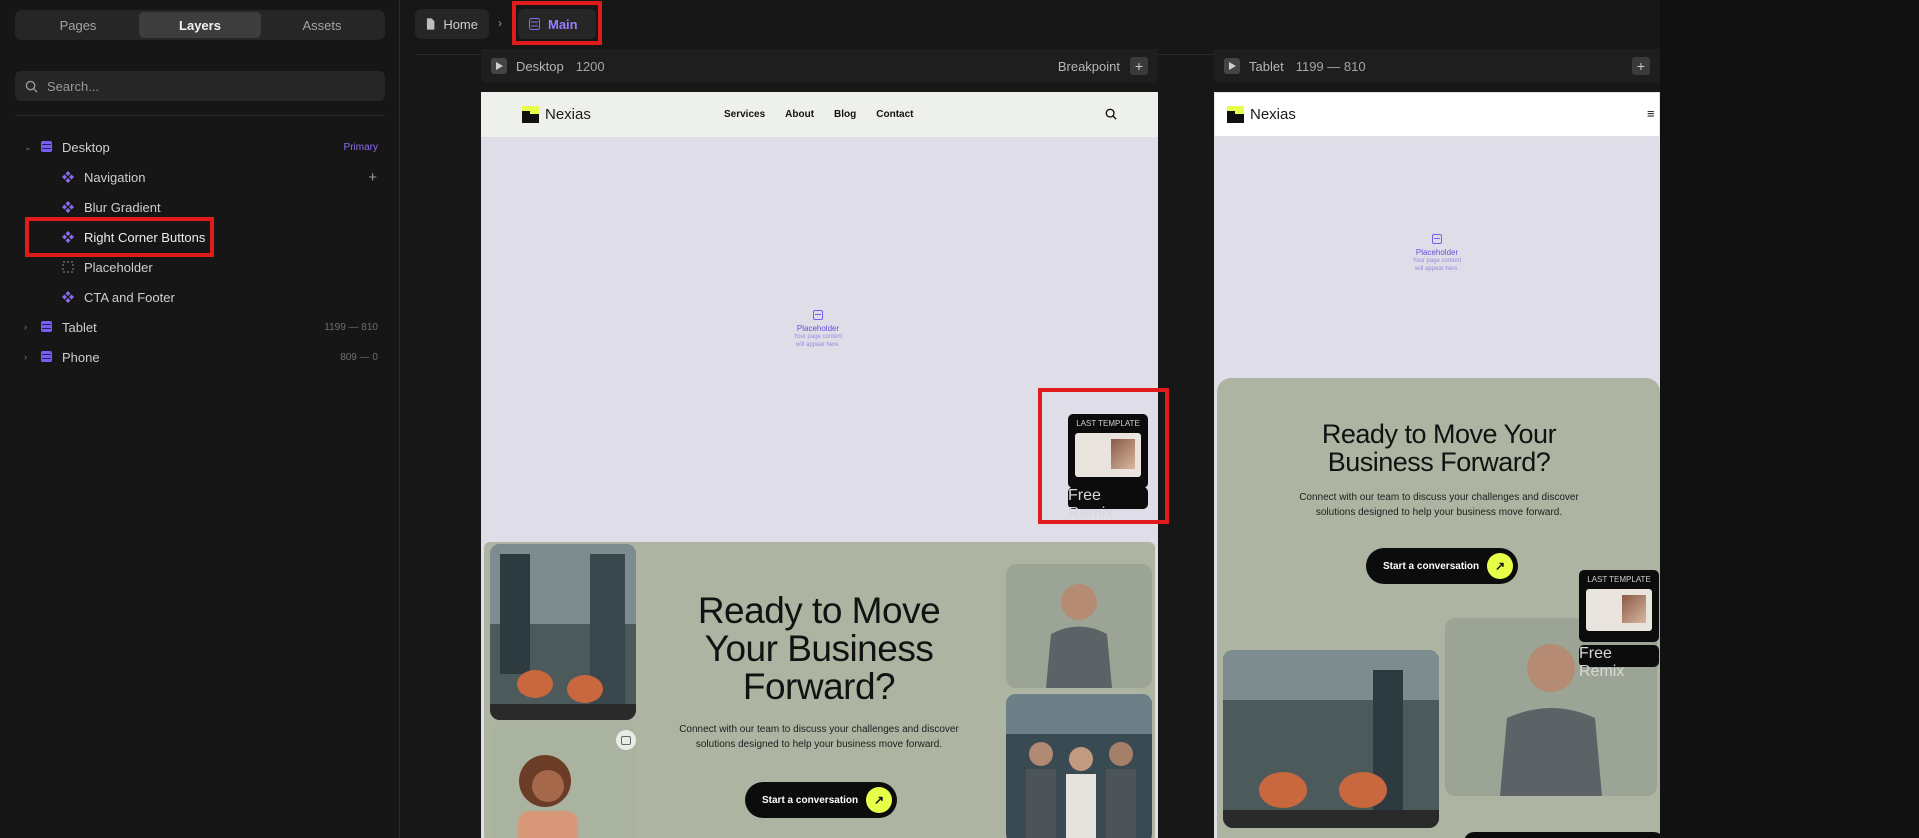  What do you see at coordinates (81, 357) in the screenshot?
I see `layer-label: Phone` at bounding box center [81, 357].